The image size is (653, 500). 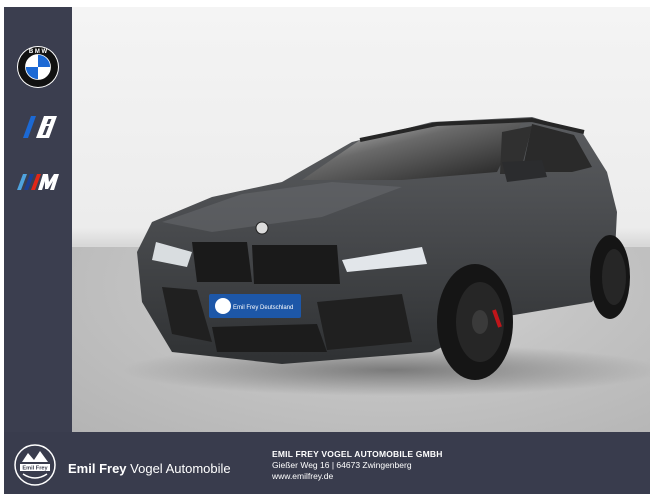 I want to click on bmw-i-icon, so click(x=40, y=127).